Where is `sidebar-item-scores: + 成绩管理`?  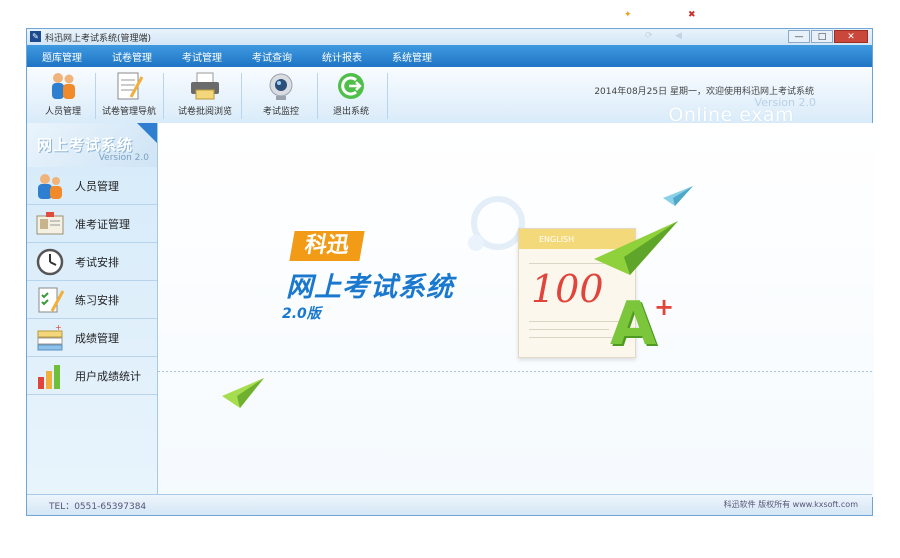
sidebar-item-scores: + 成绩管理 is located at coordinates (92, 338).